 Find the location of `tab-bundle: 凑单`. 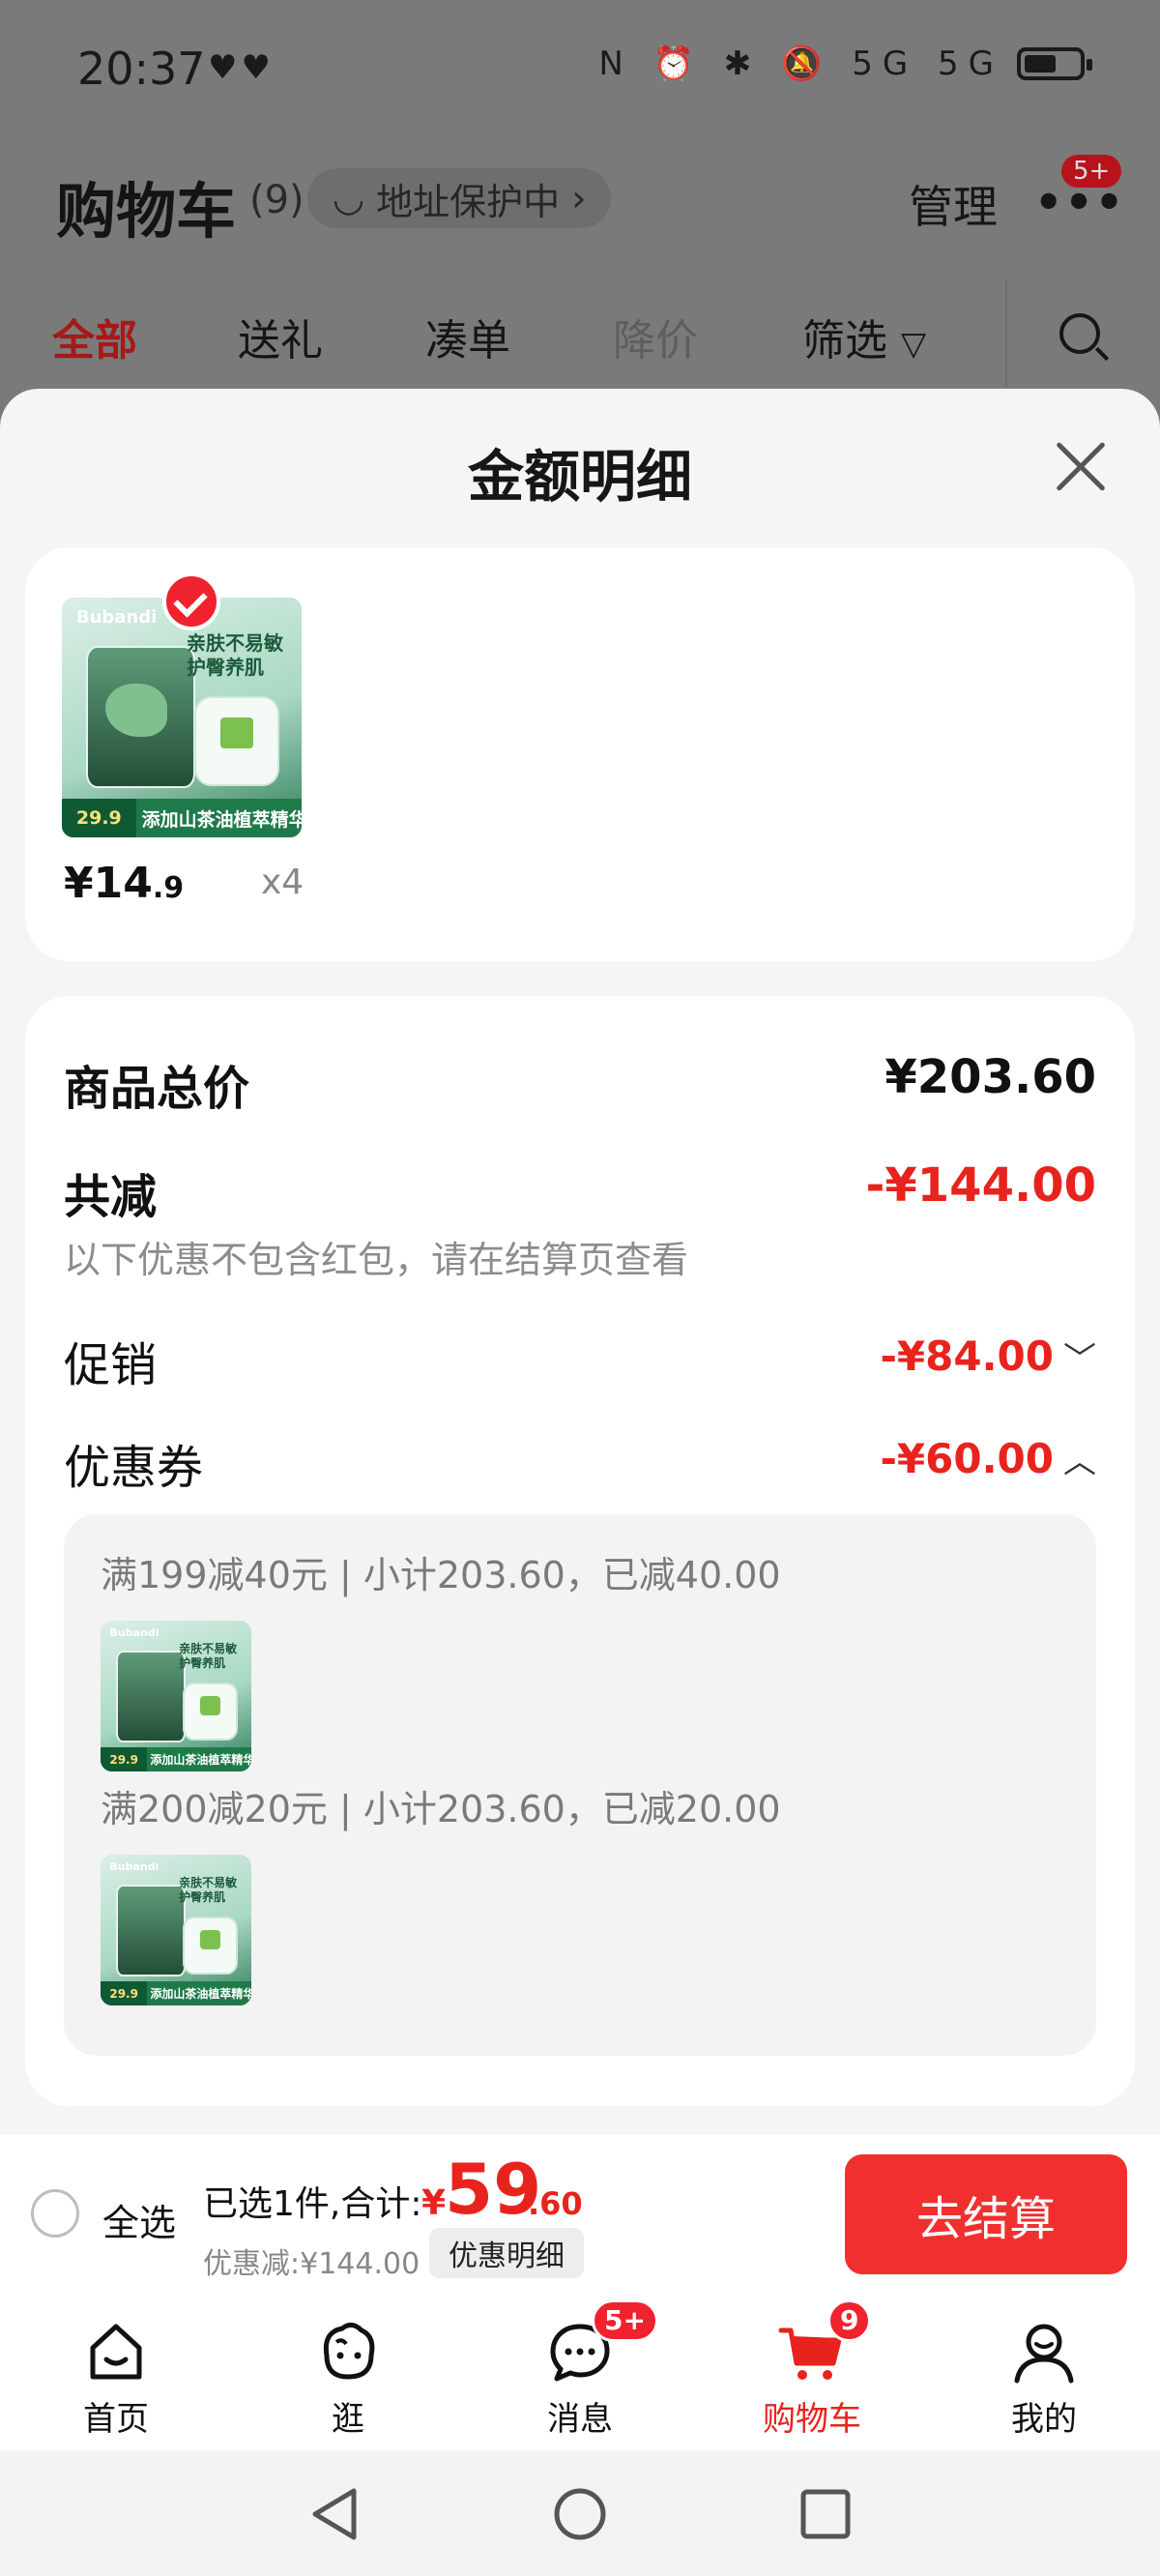

tab-bundle: 凑单 is located at coordinates (468, 336).